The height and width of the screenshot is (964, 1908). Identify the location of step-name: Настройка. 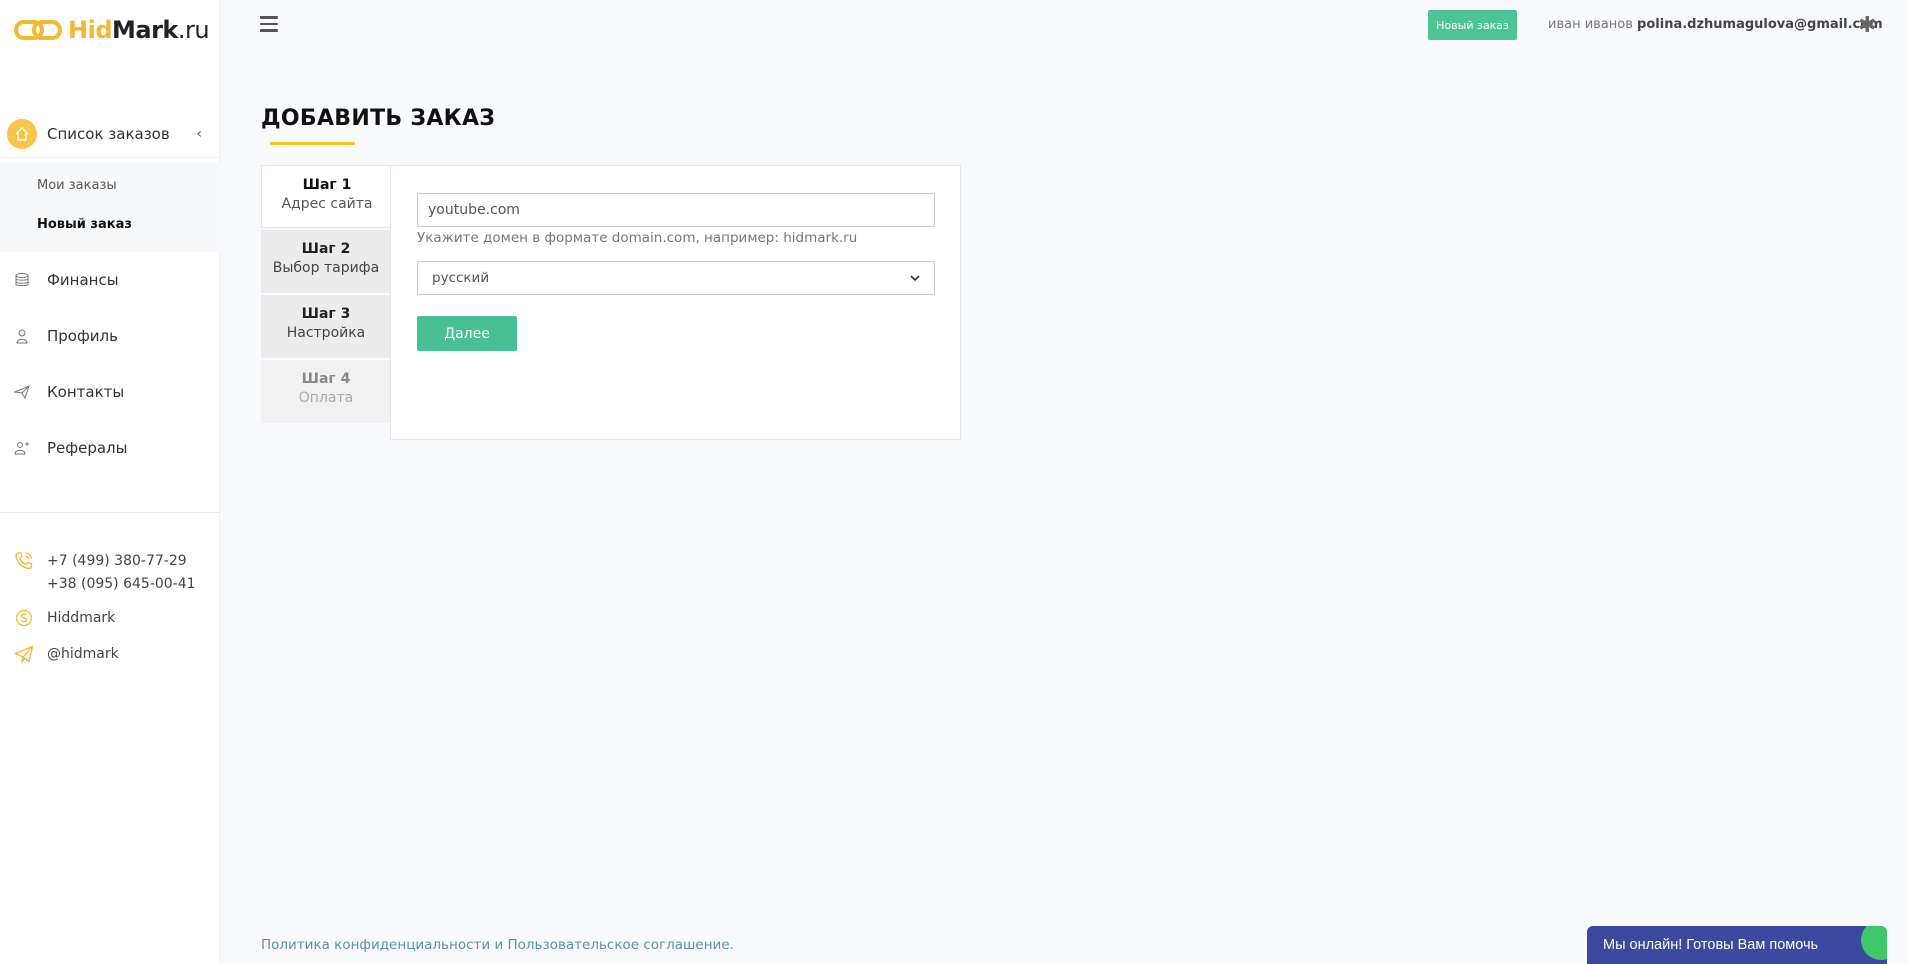
(326, 333).